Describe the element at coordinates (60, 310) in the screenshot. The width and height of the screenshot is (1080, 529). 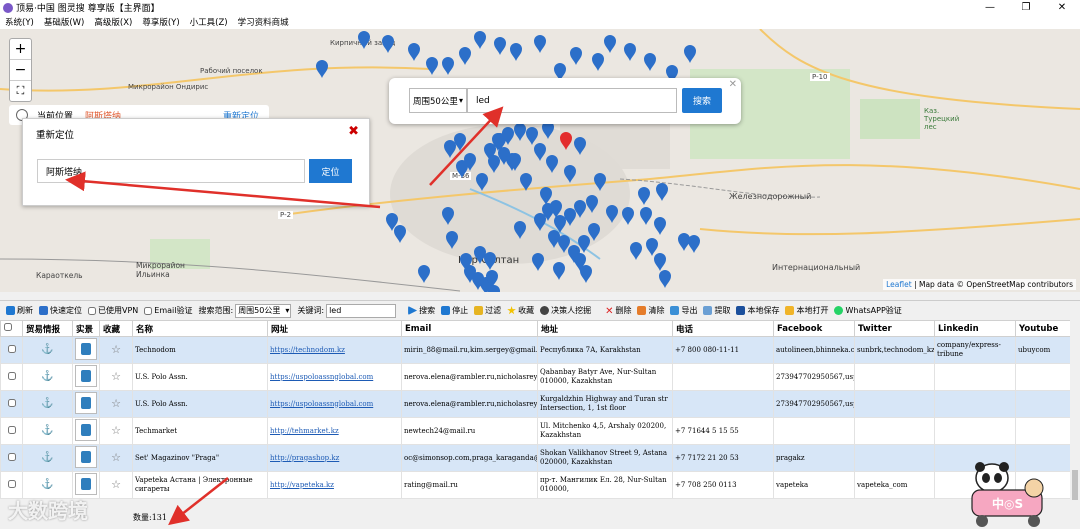
I see `quick-locate-button: 快速定位` at that location.